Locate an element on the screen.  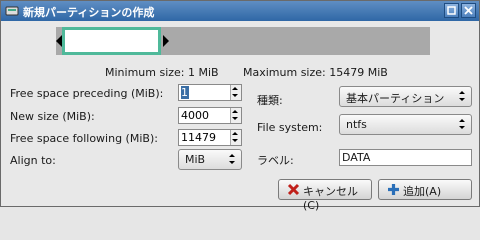
right-resize-handle is located at coordinates (166, 41).